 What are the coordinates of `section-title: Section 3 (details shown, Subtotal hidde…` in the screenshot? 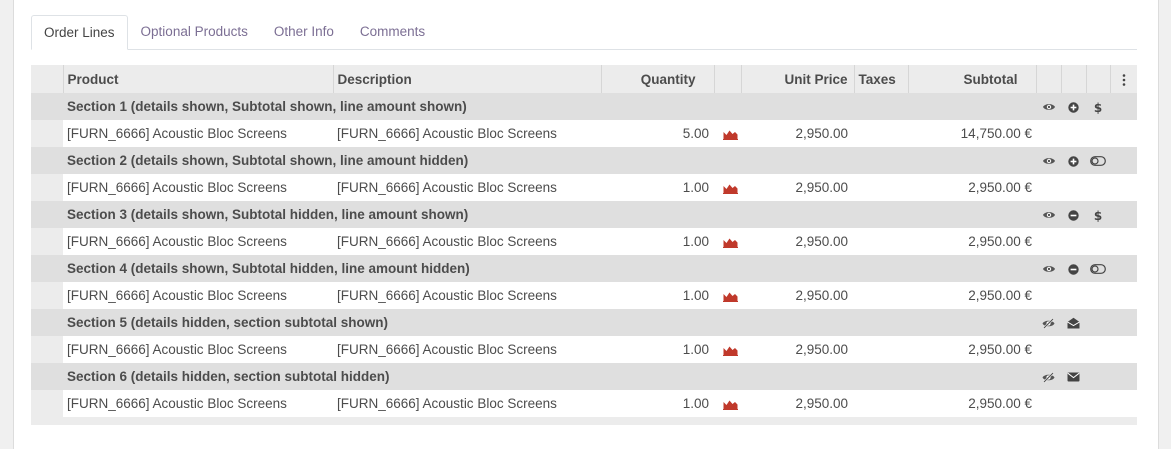 It's located at (549, 214).